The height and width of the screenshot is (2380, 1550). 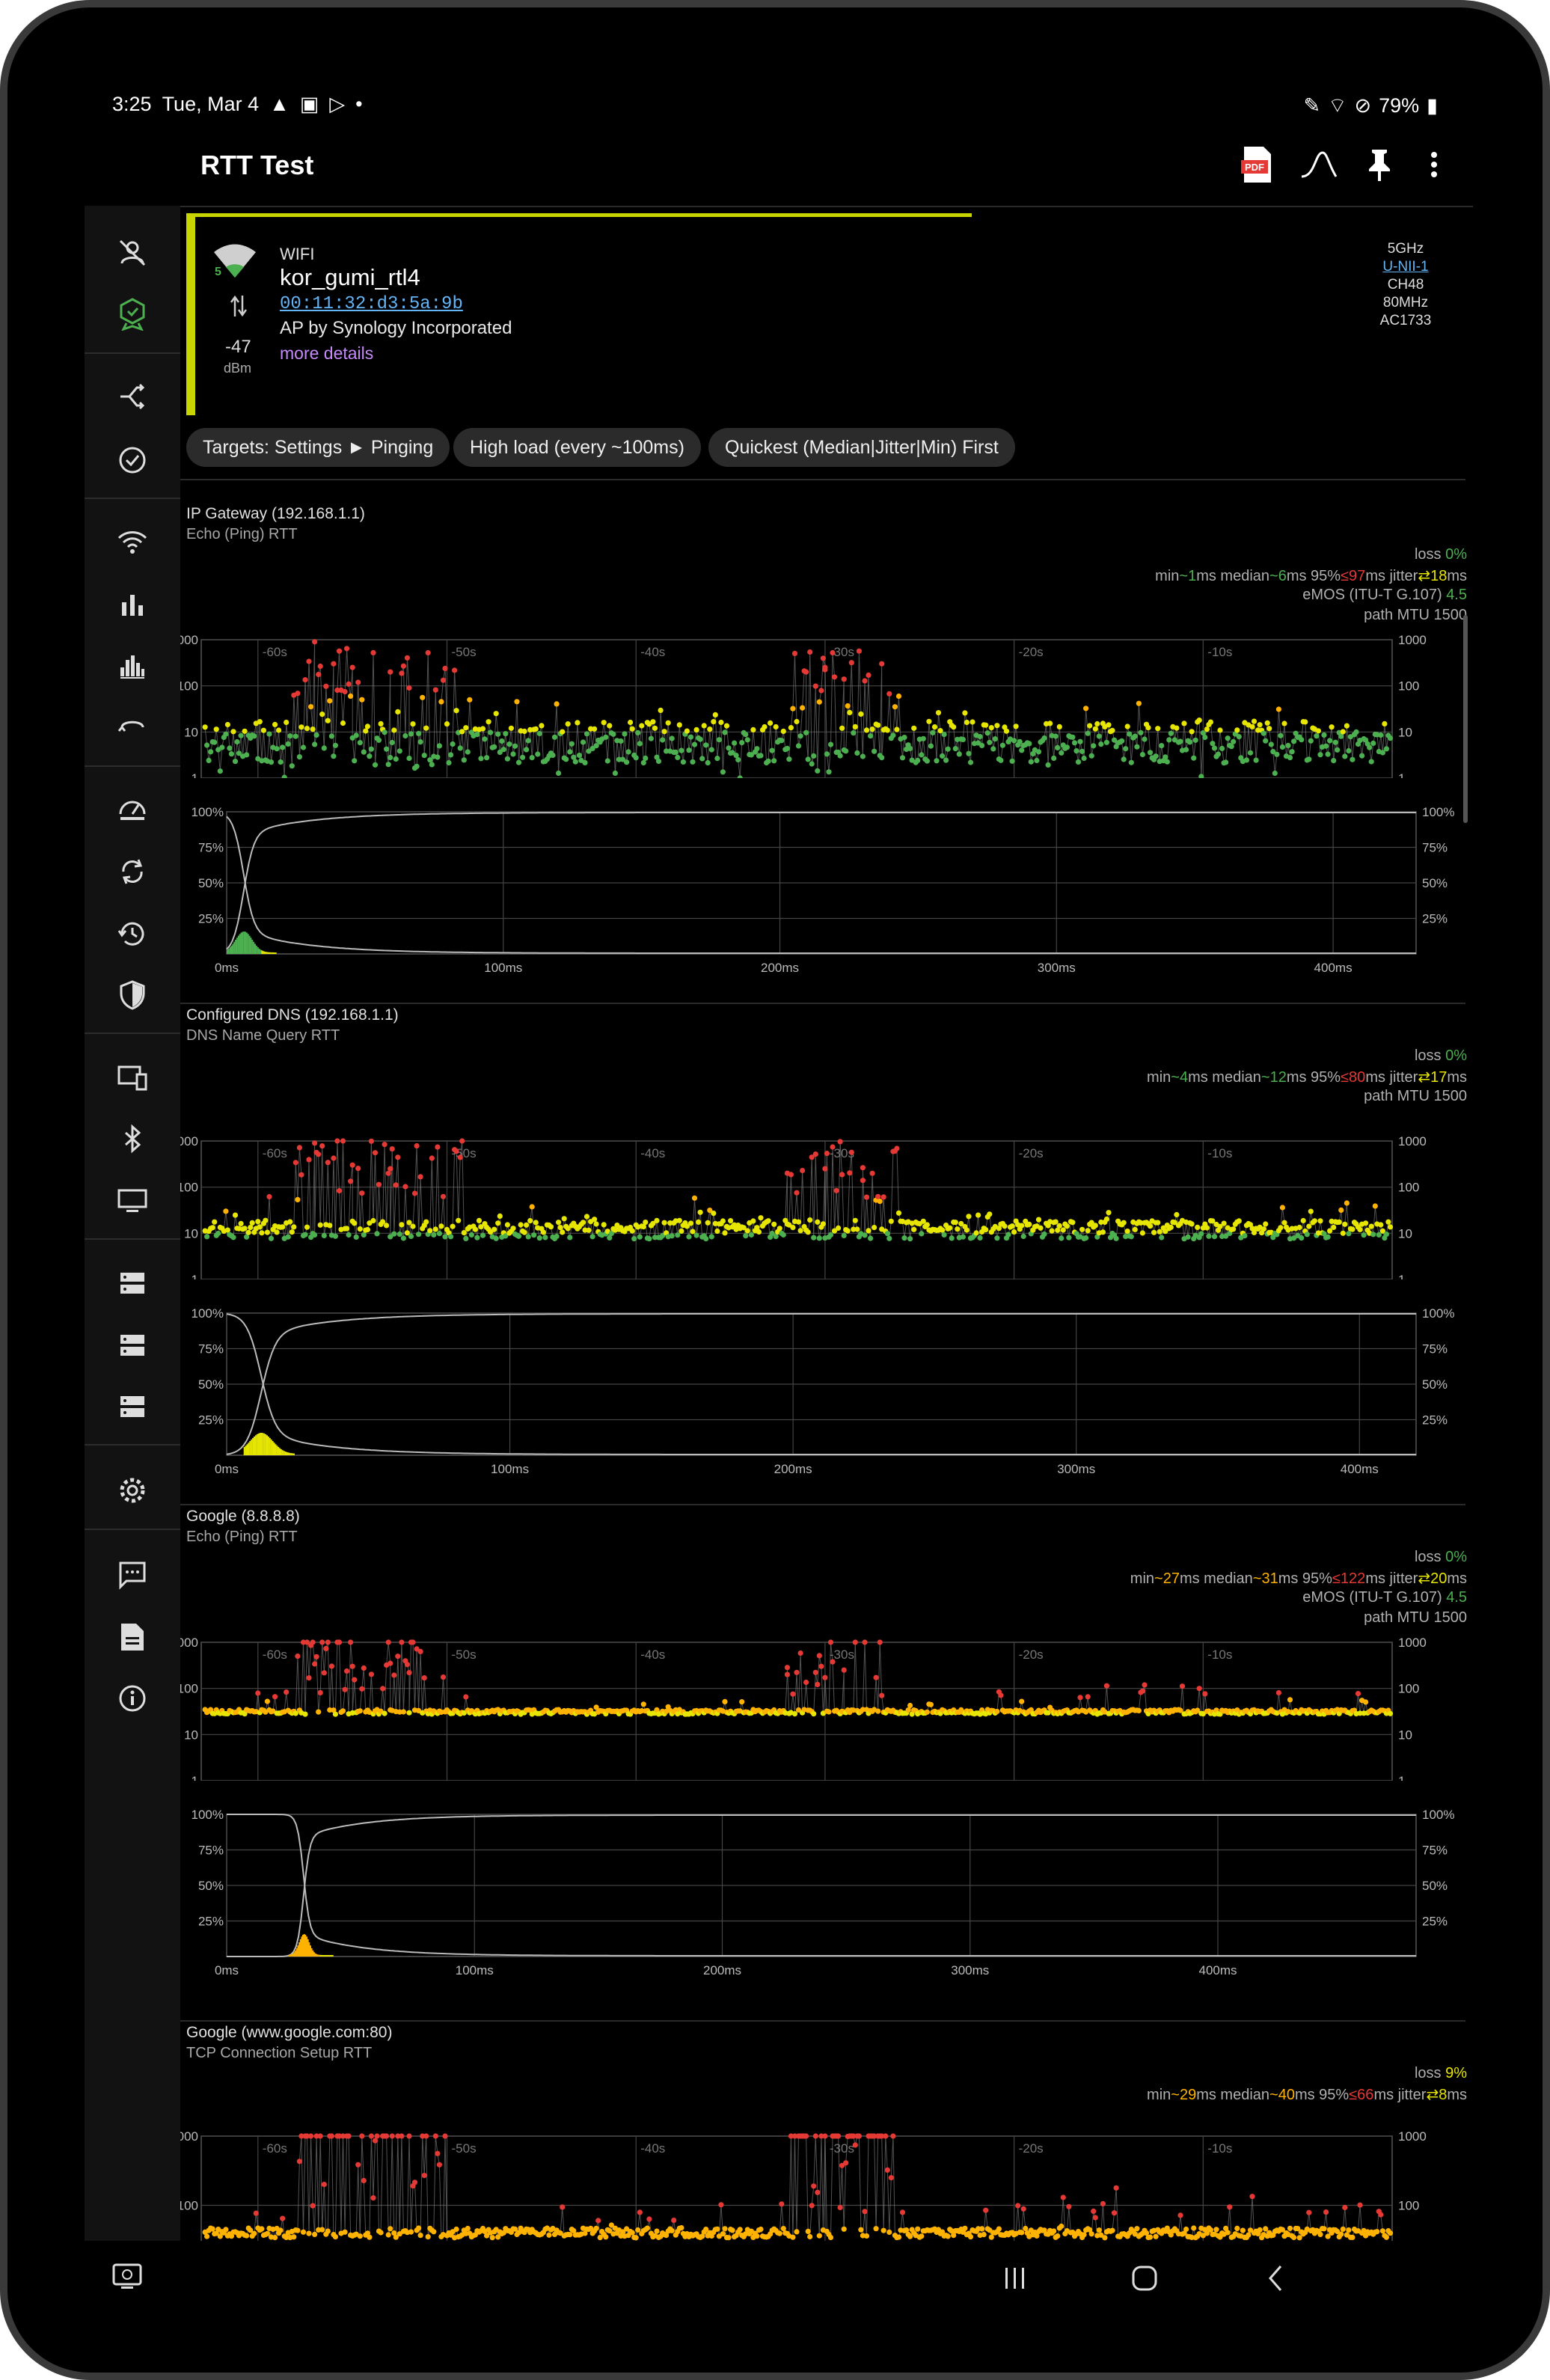 What do you see at coordinates (1434, 165) in the screenshot?
I see `overflow-menu-icon` at bounding box center [1434, 165].